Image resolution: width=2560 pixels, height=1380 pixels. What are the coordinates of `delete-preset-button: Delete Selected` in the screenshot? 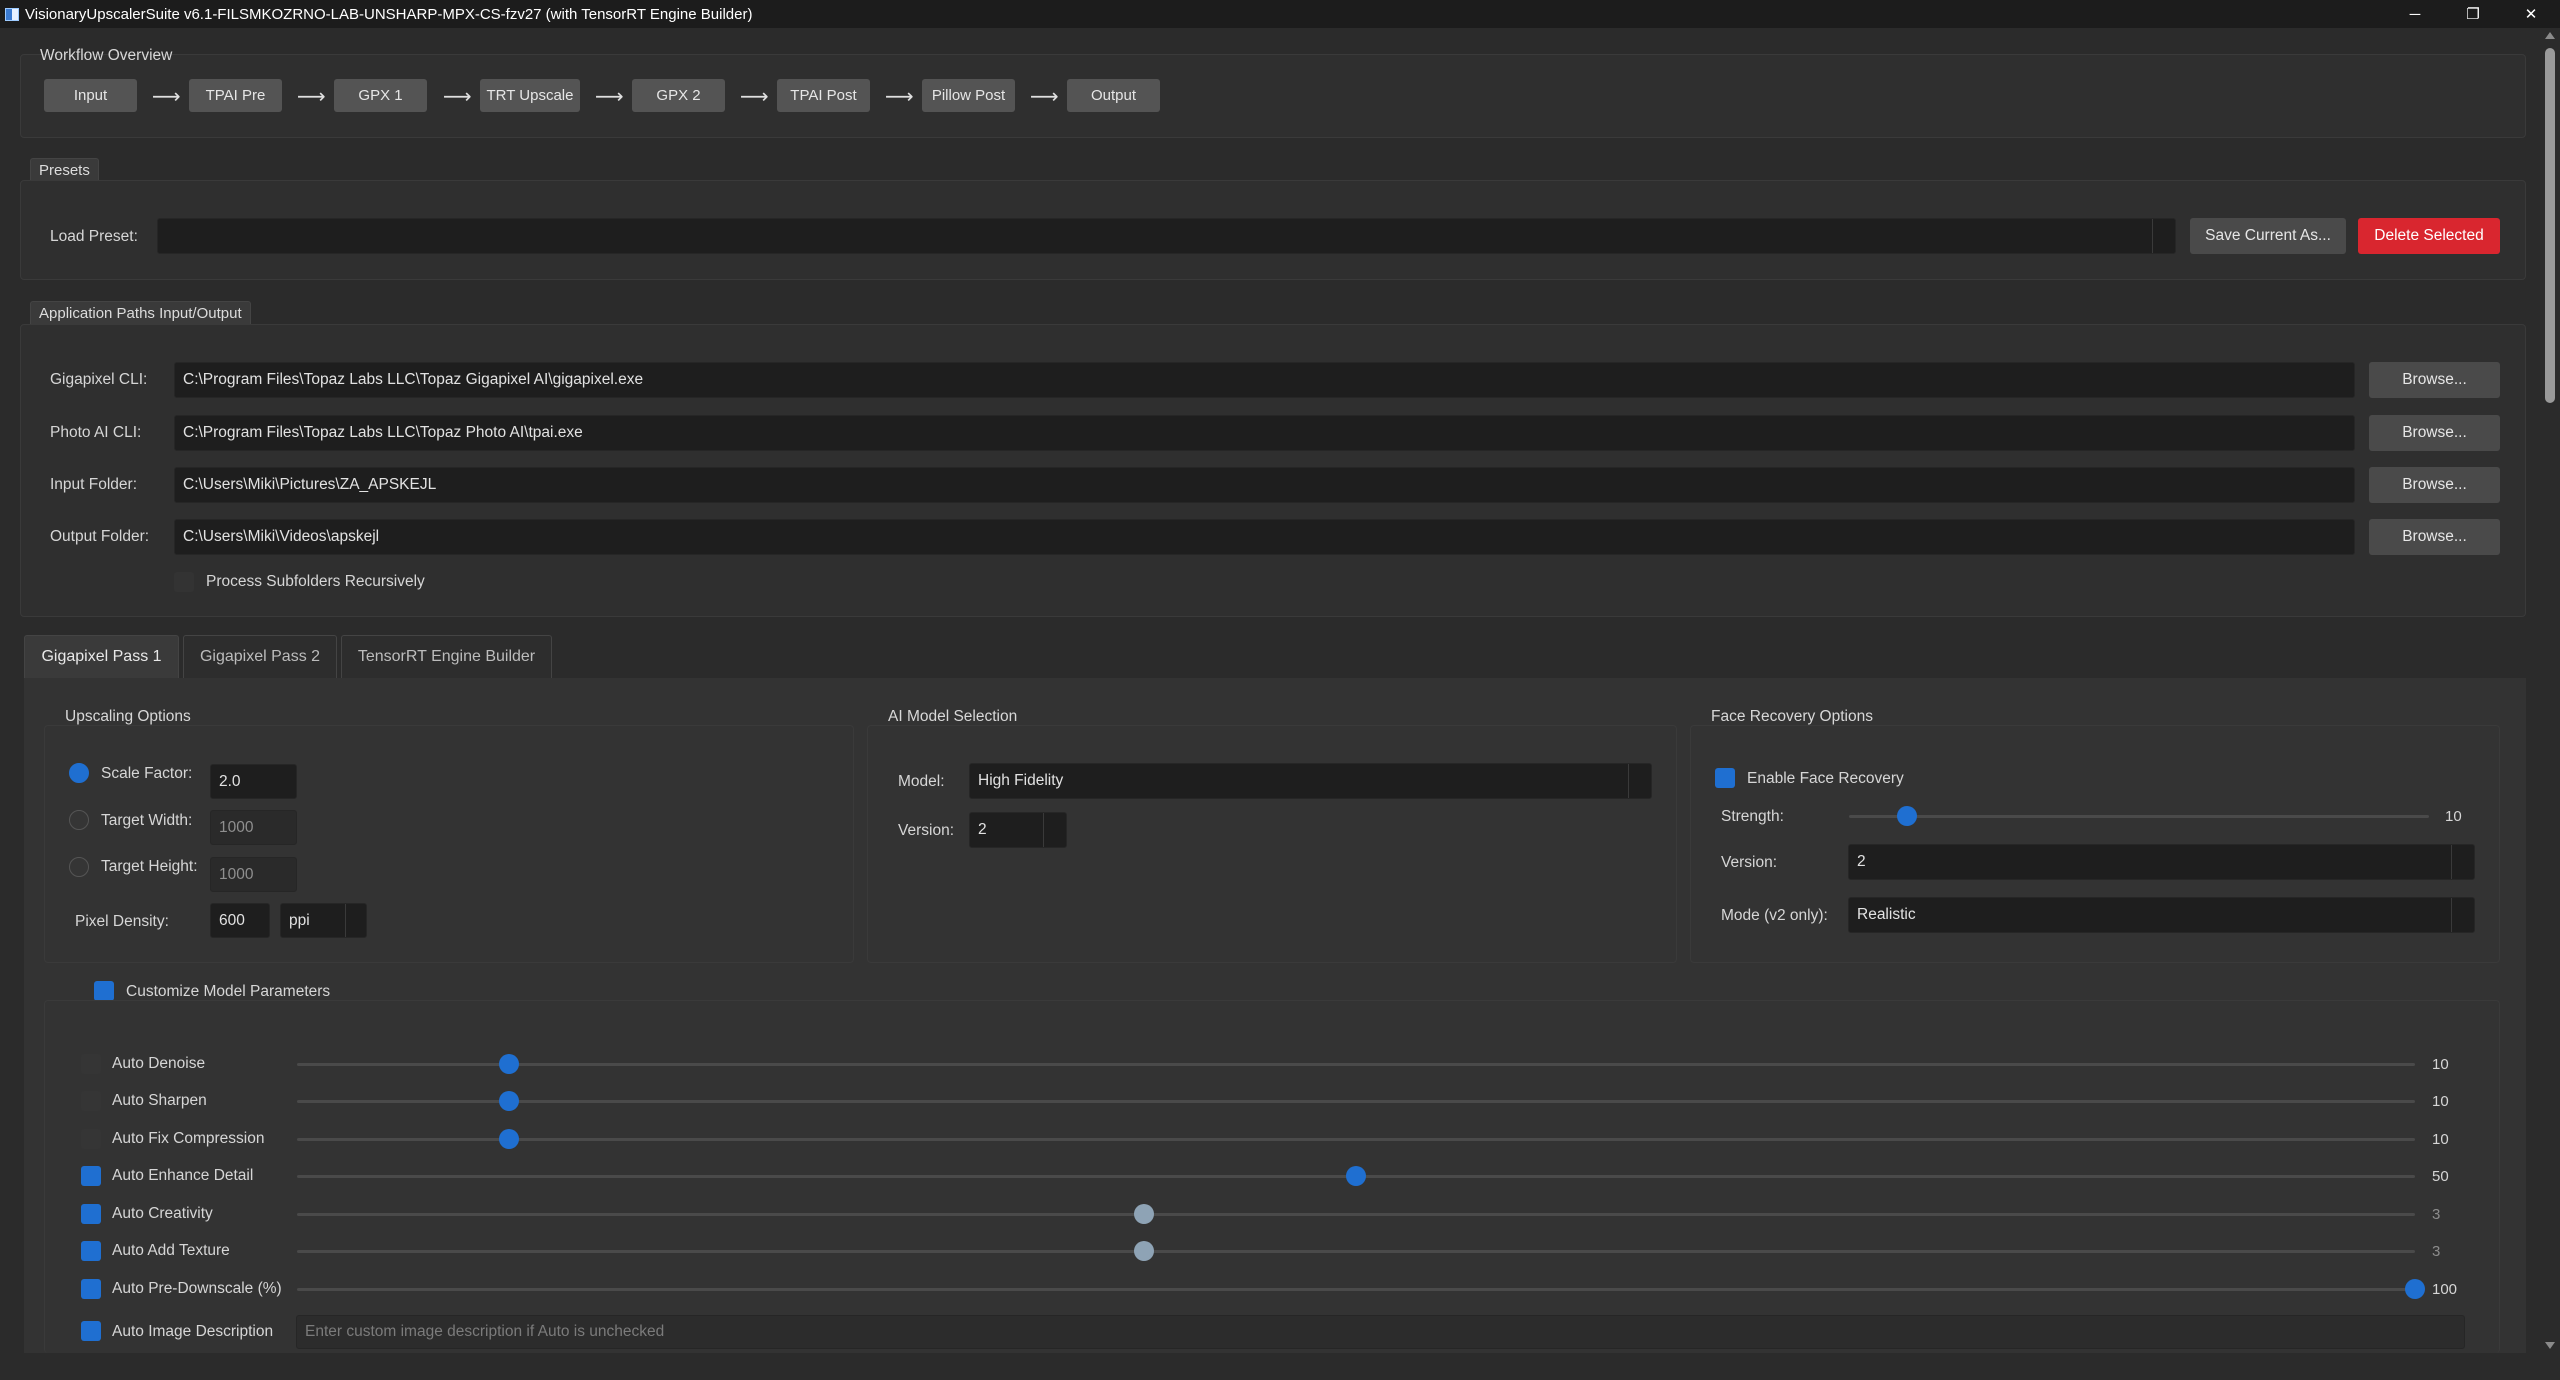 It's located at (2429, 236).